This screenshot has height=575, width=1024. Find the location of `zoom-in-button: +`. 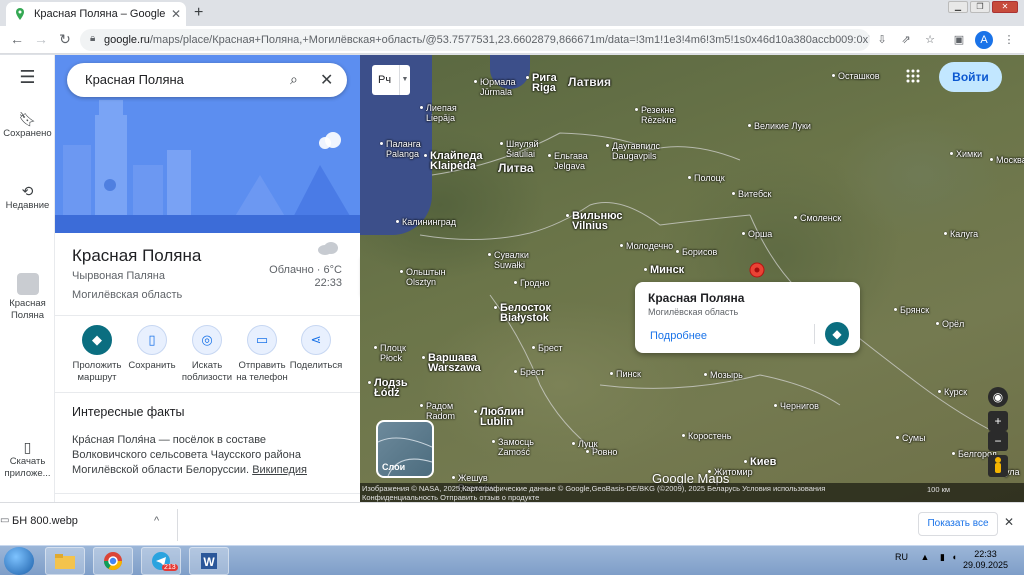

zoom-in-button: + is located at coordinates (998, 421).